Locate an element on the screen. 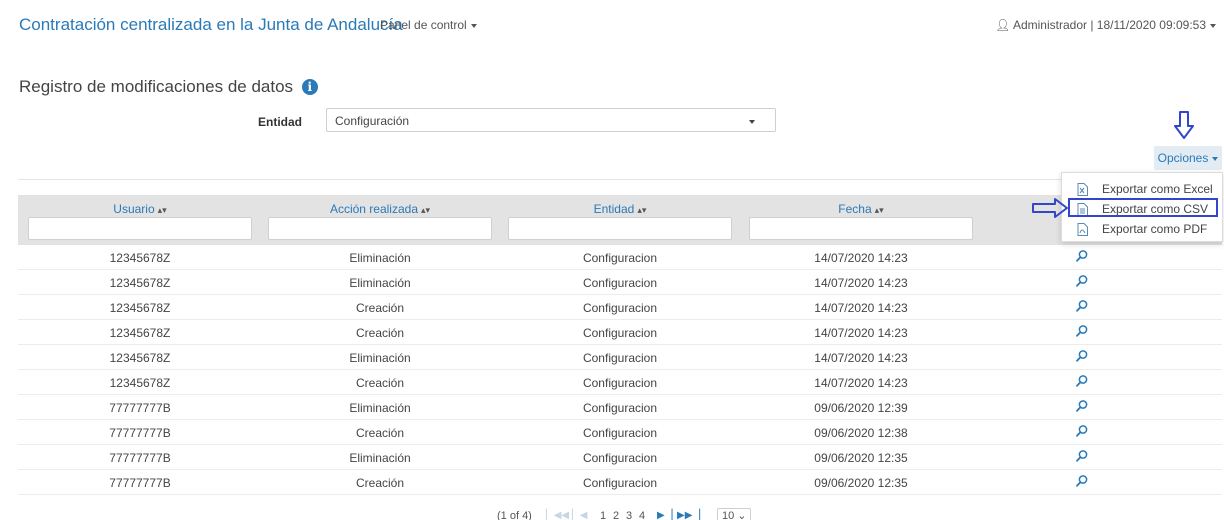 Image resolution: width=1224 pixels, height=520 pixels. filter-fecha-input is located at coordinates (861, 228).